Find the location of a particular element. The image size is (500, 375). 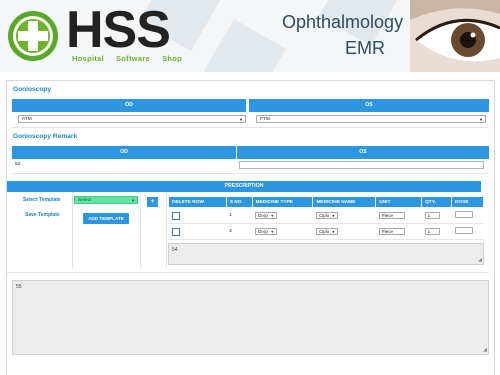

banner-decor is located at coordinates (245, 45).